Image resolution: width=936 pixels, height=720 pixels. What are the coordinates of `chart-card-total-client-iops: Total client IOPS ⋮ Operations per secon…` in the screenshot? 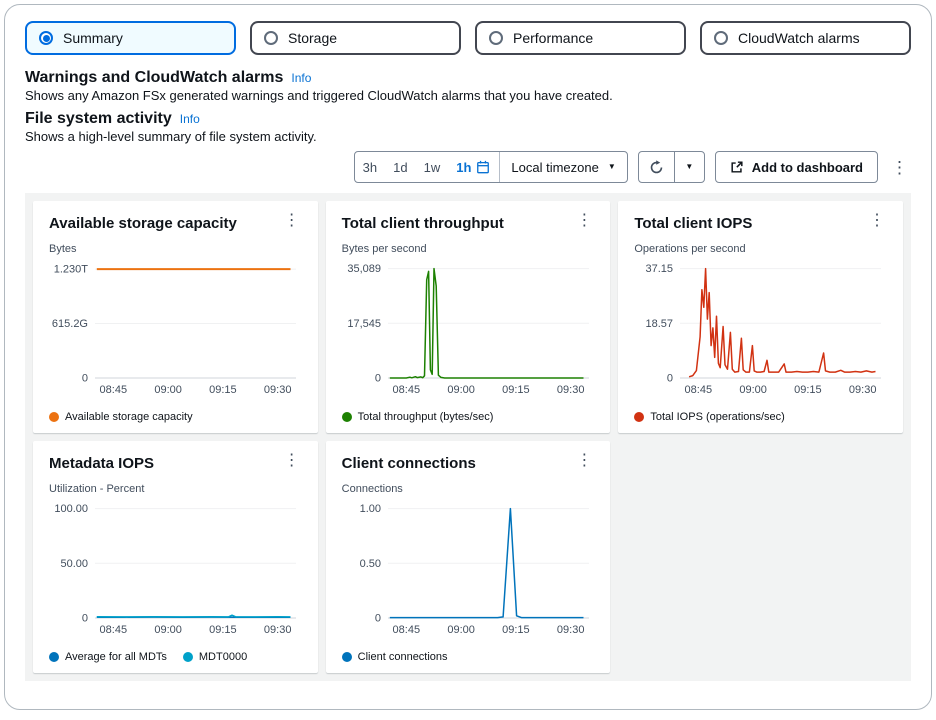 It's located at (760, 317).